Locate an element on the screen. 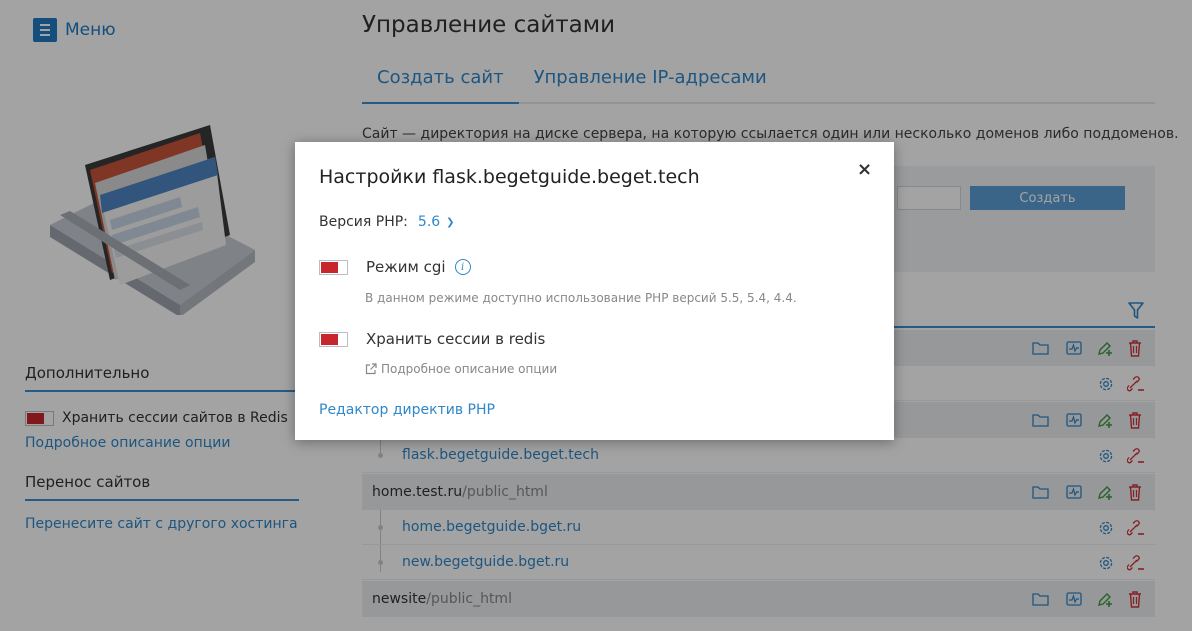  php-version-select: 5.6 ❯ is located at coordinates (436, 222).